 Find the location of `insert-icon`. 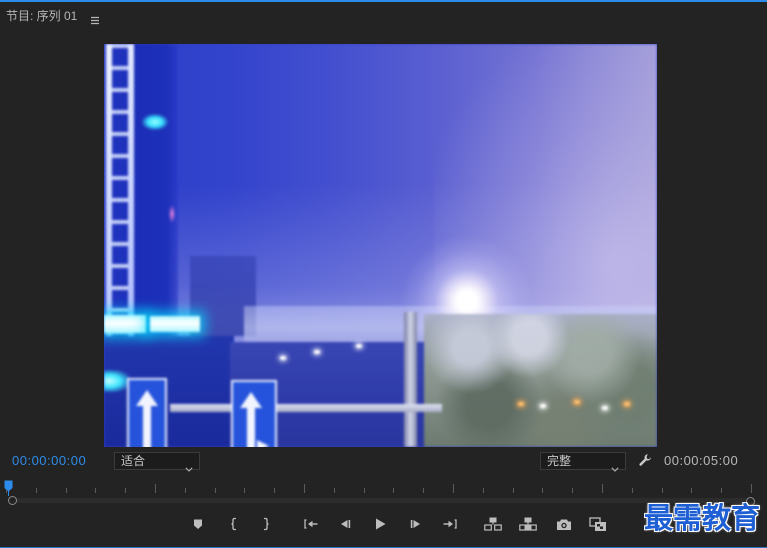

insert-icon is located at coordinates (493, 524).